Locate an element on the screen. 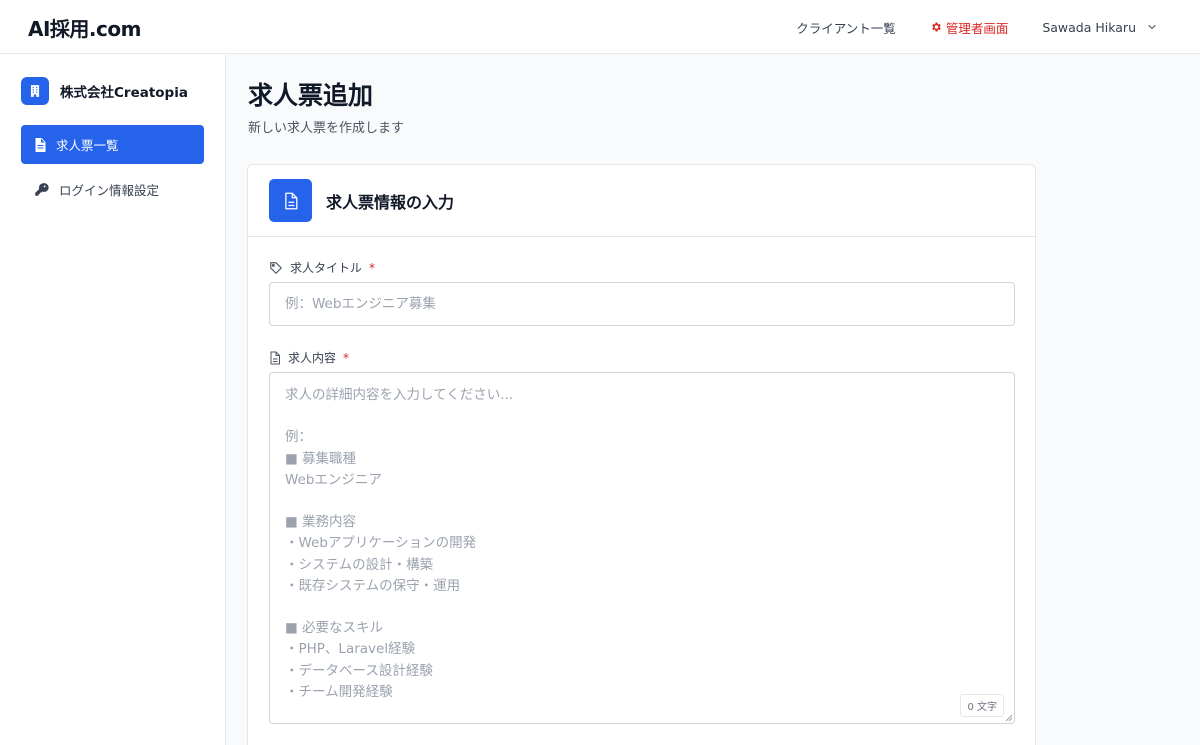 Image resolution: width=1200 pixels, height=745 pixels. sidebar-item-label: 求人票一覧 is located at coordinates (87, 145).